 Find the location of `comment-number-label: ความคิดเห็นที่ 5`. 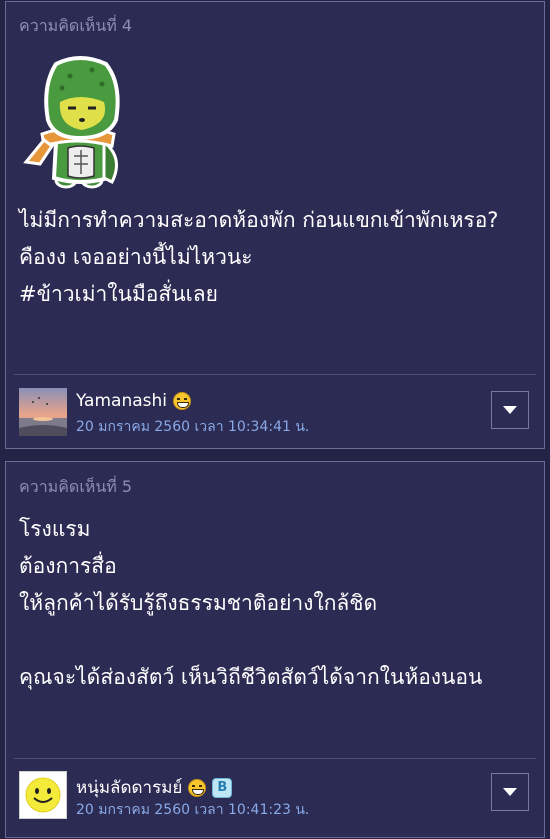

comment-number-label: ความคิดเห็นที่ 5 is located at coordinates (76, 486).